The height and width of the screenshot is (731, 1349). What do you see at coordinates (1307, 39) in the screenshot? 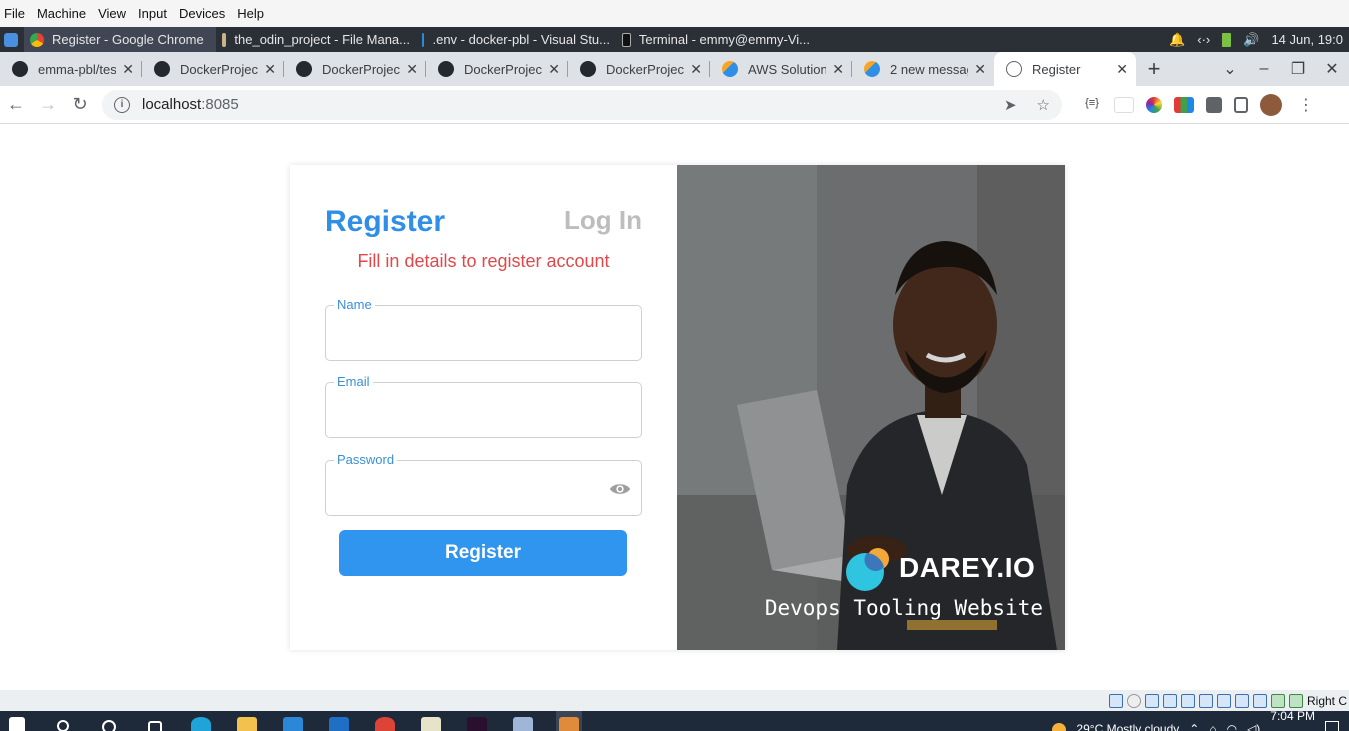
I see `panel-clock: 14 Jun, 19:0` at bounding box center [1307, 39].